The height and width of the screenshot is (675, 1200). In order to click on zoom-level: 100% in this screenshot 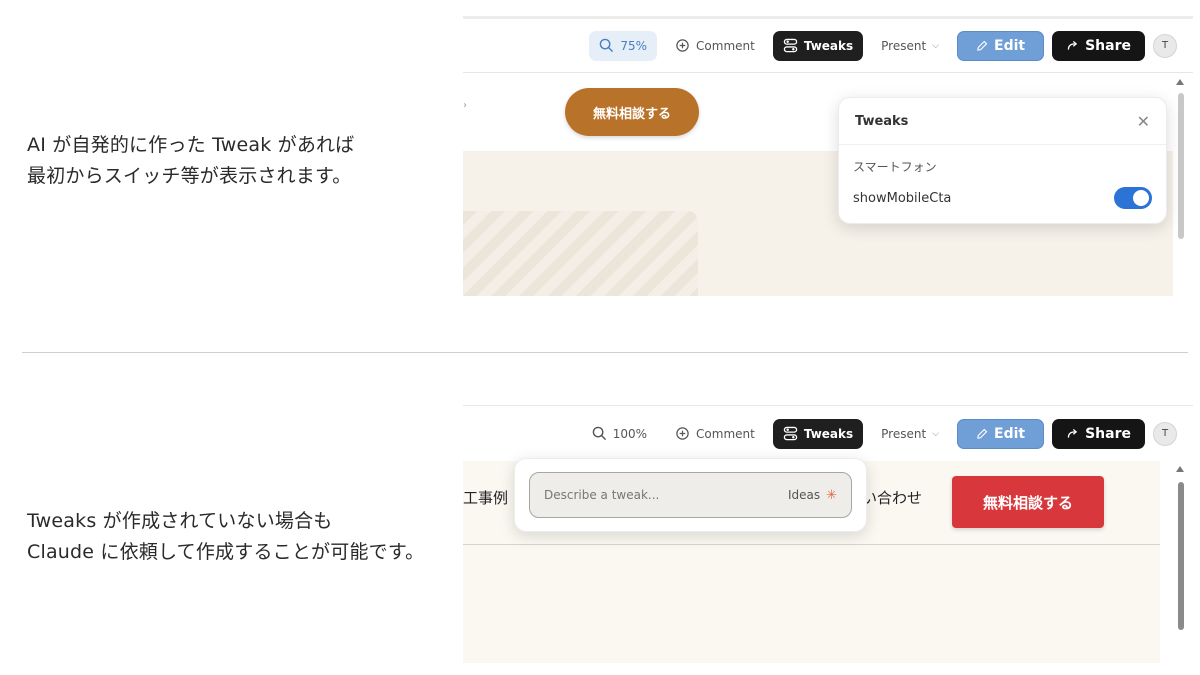, I will do `click(630, 433)`.